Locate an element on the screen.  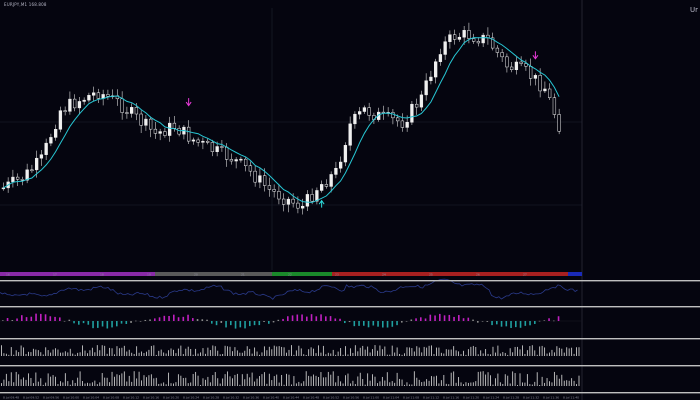
arrow-up-icon is located at coordinates (321, 203).